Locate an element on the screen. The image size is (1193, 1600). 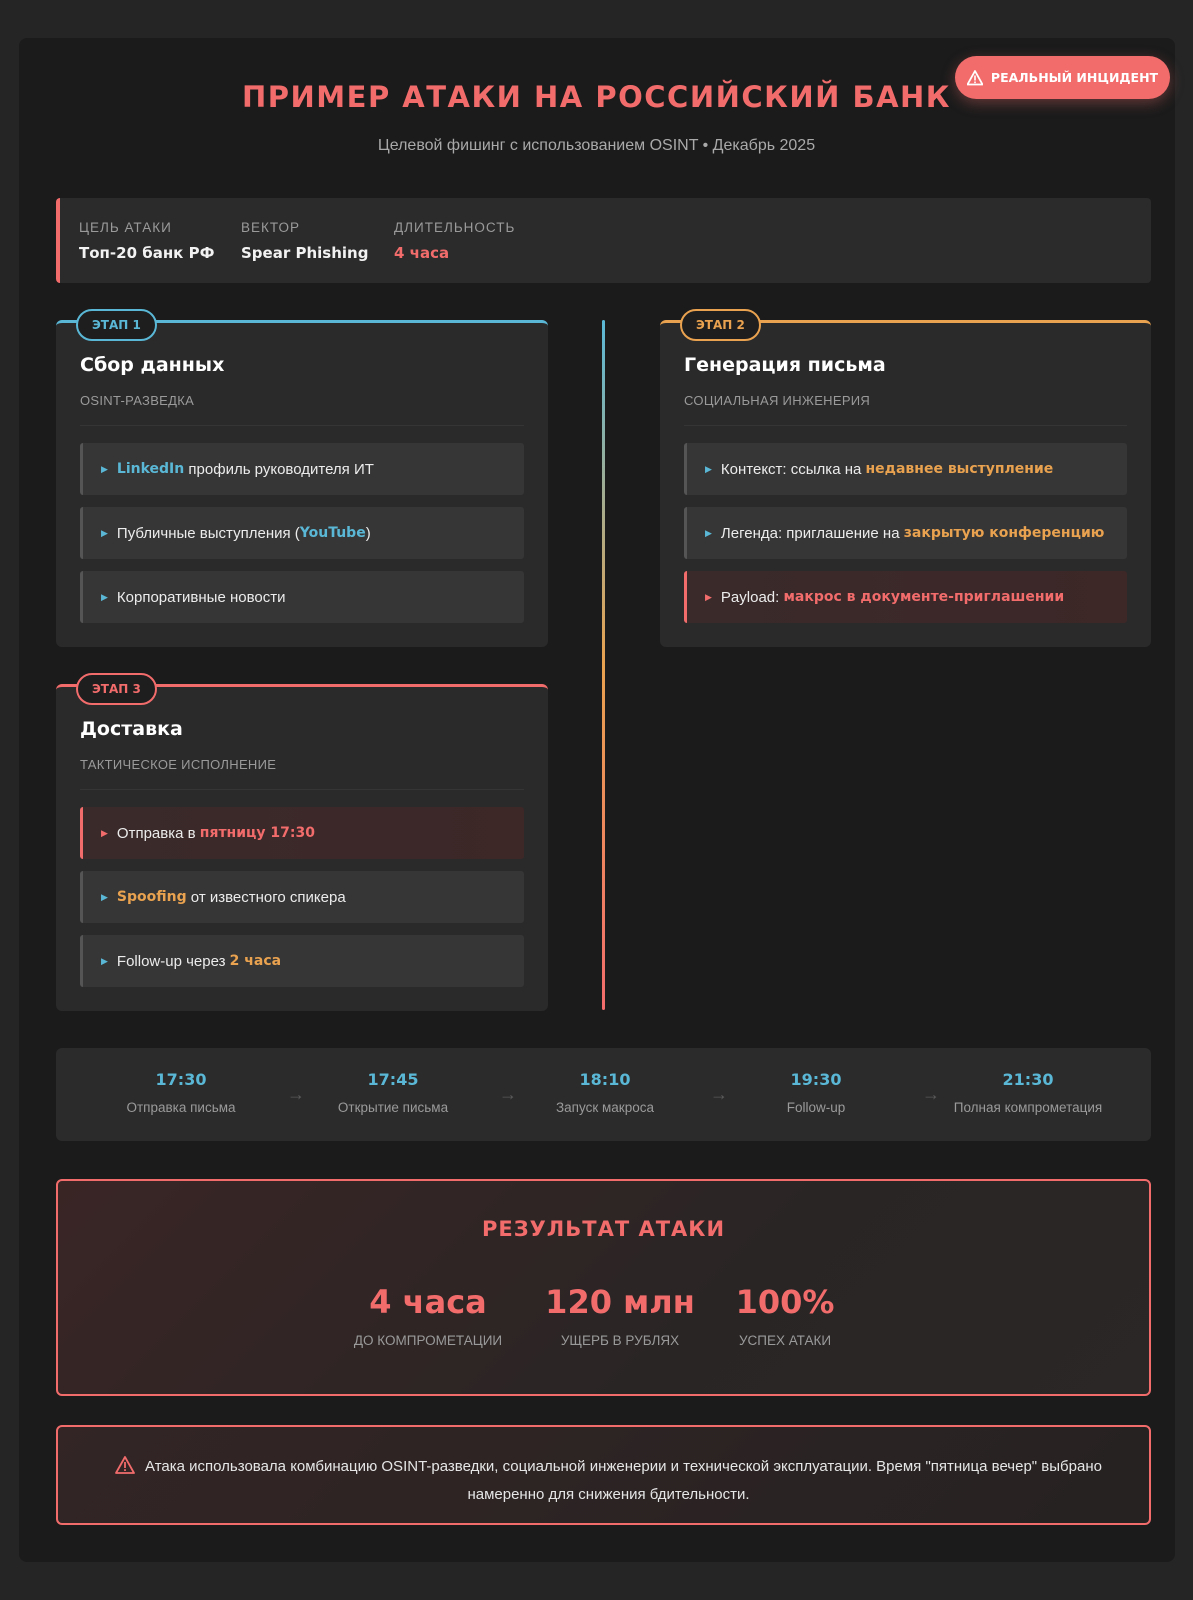
stat-value: 120 млн is located at coordinates (620, 1302).